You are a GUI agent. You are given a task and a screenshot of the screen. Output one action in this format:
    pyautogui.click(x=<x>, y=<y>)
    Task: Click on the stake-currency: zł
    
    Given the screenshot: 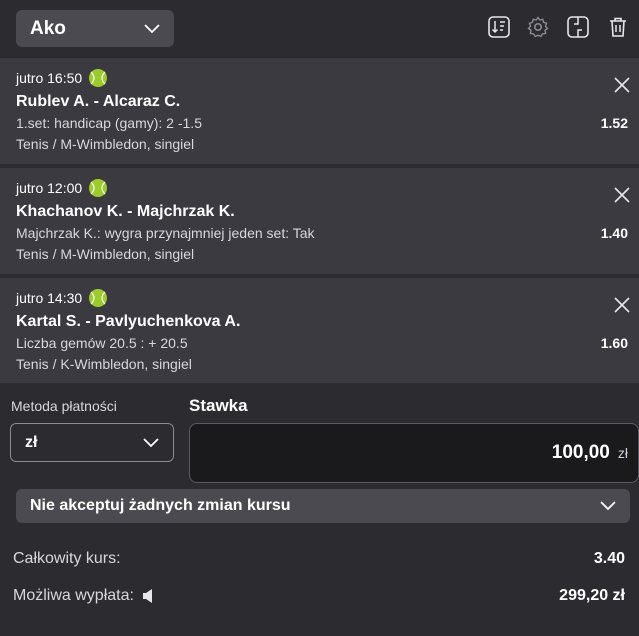 What is the action you would take?
    pyautogui.click(x=622, y=453)
    